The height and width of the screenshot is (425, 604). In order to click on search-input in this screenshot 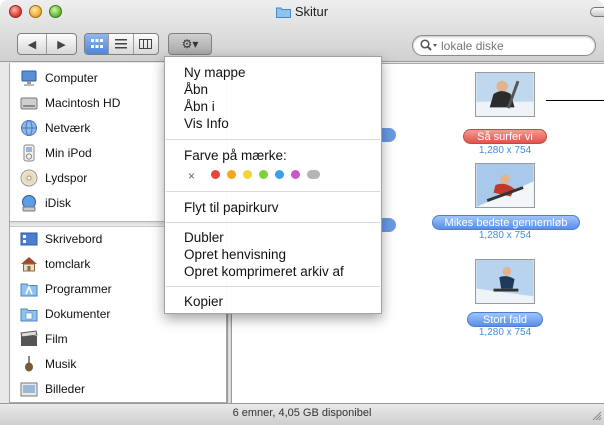, I will do `click(516, 45)`.